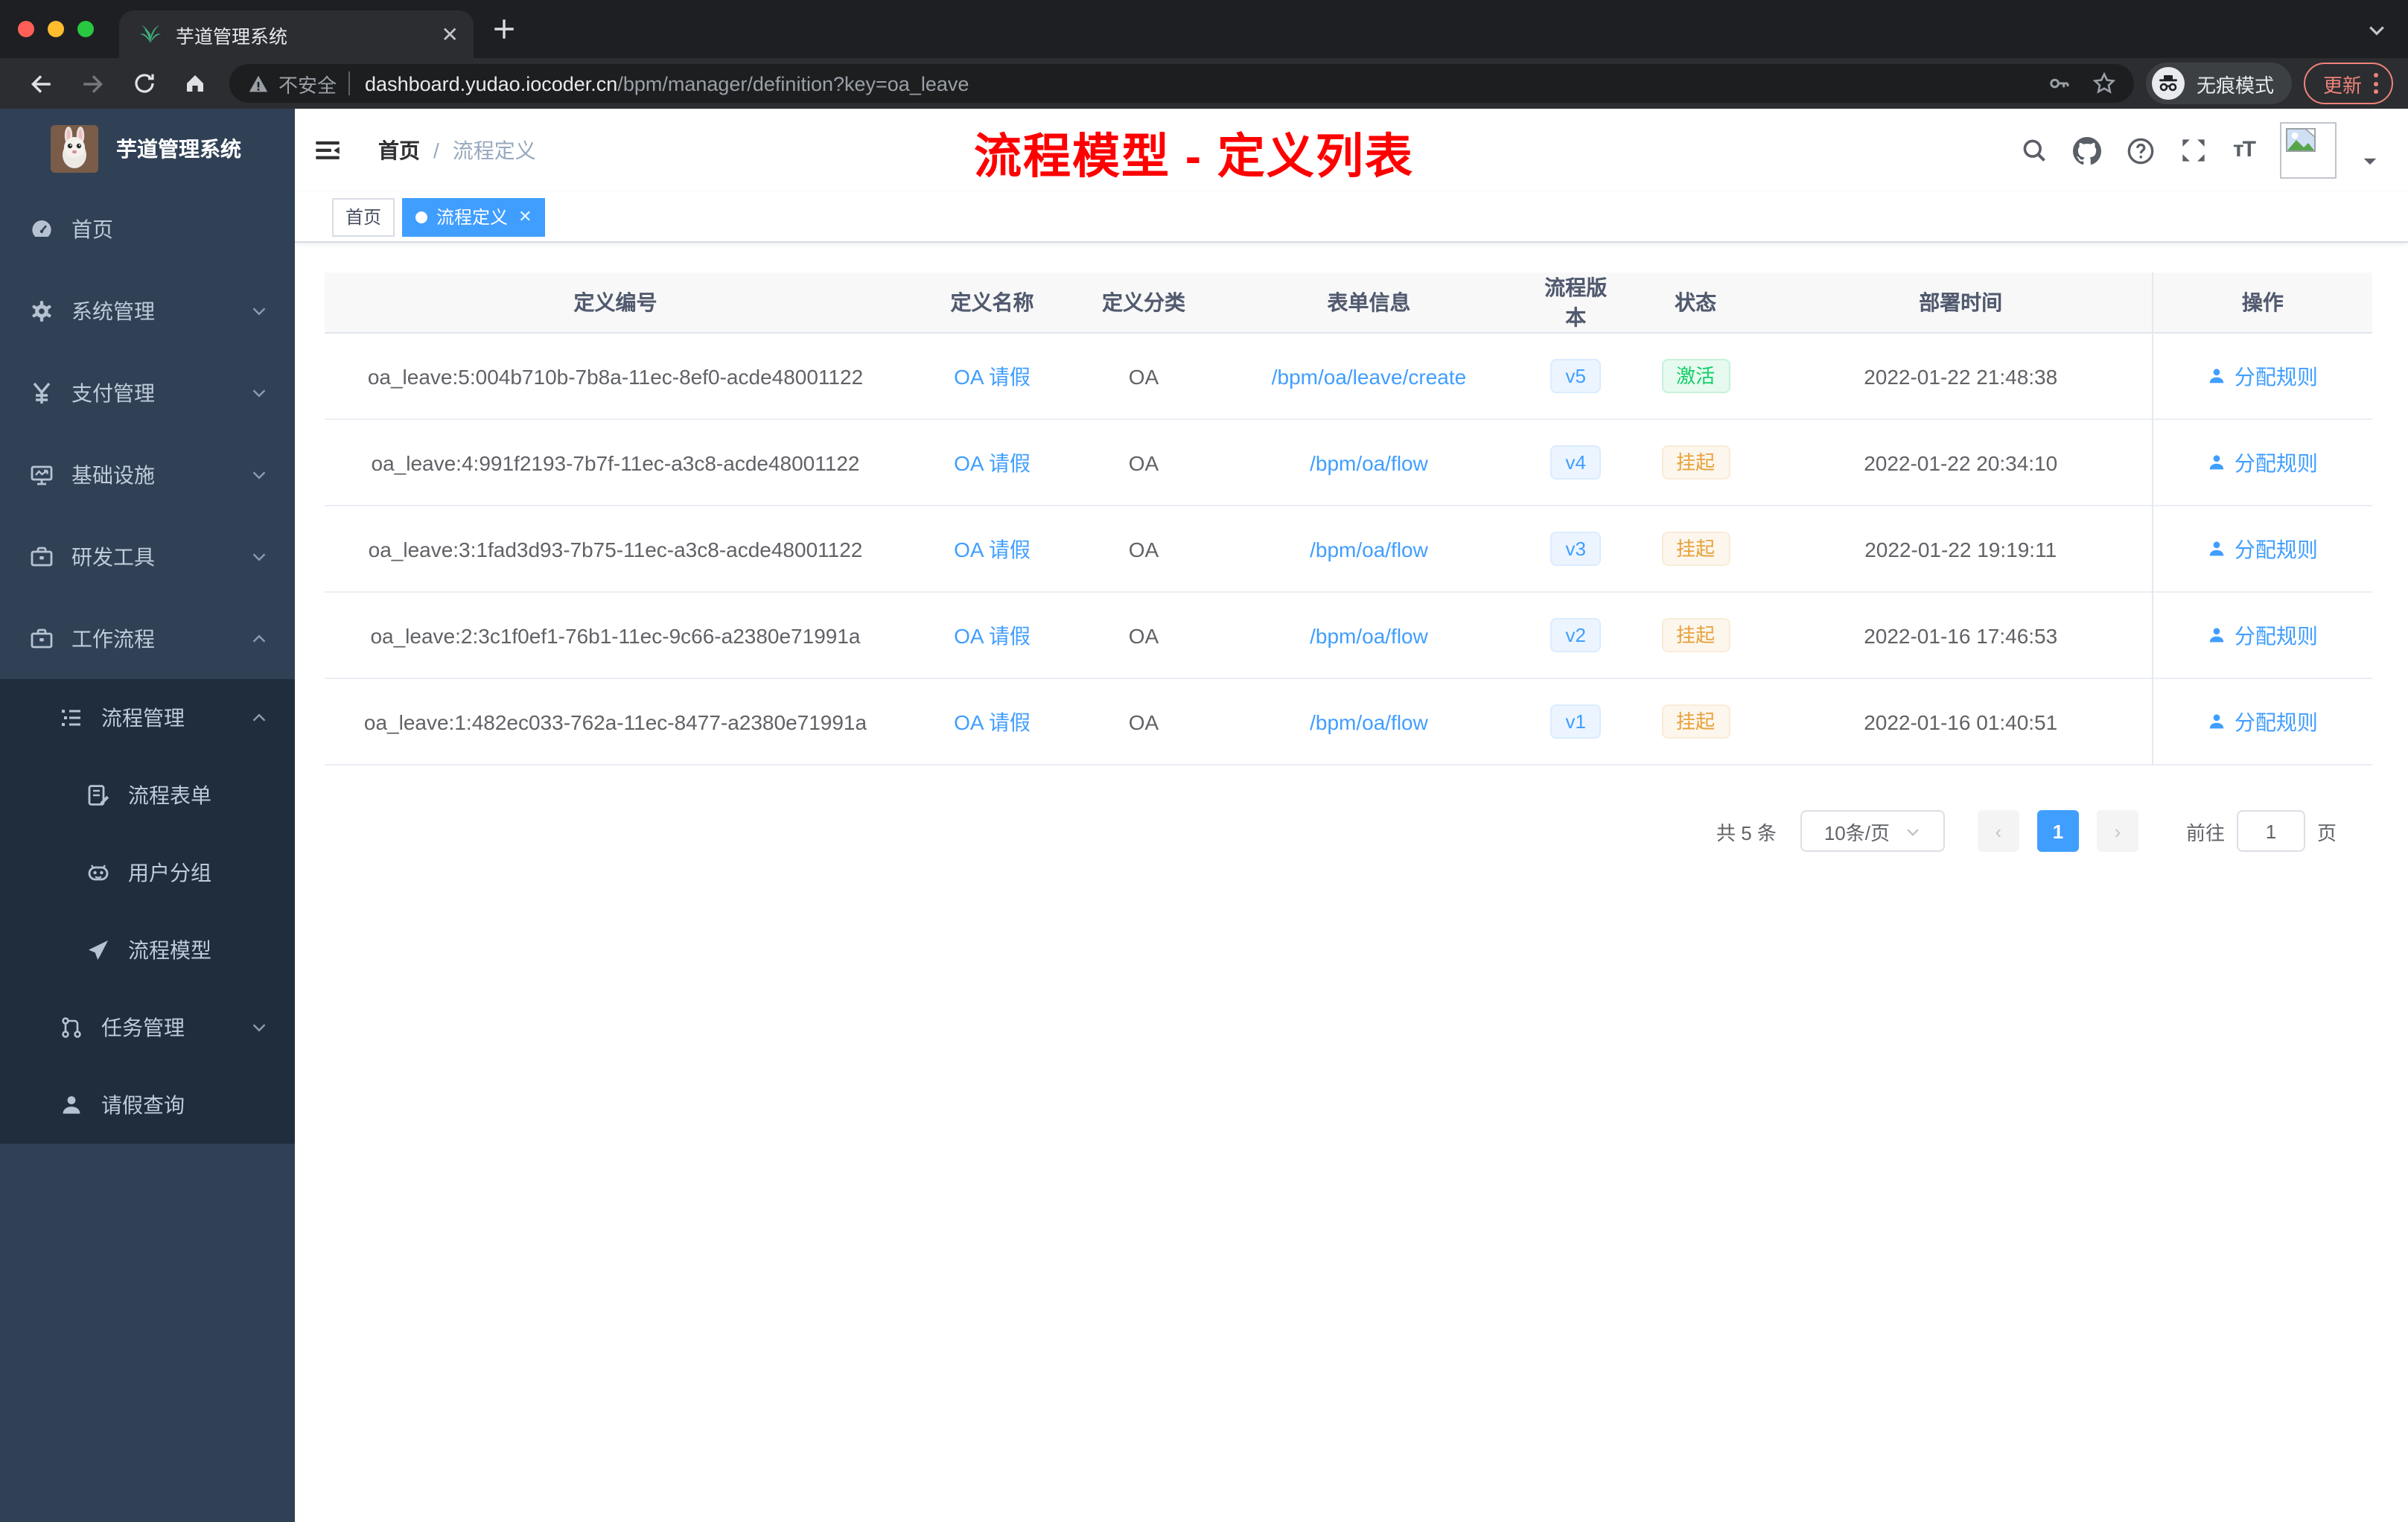 Image resolution: width=2408 pixels, height=1522 pixels. Describe the element at coordinates (2057, 831) in the screenshot. I see `current-page-button: 1` at that location.